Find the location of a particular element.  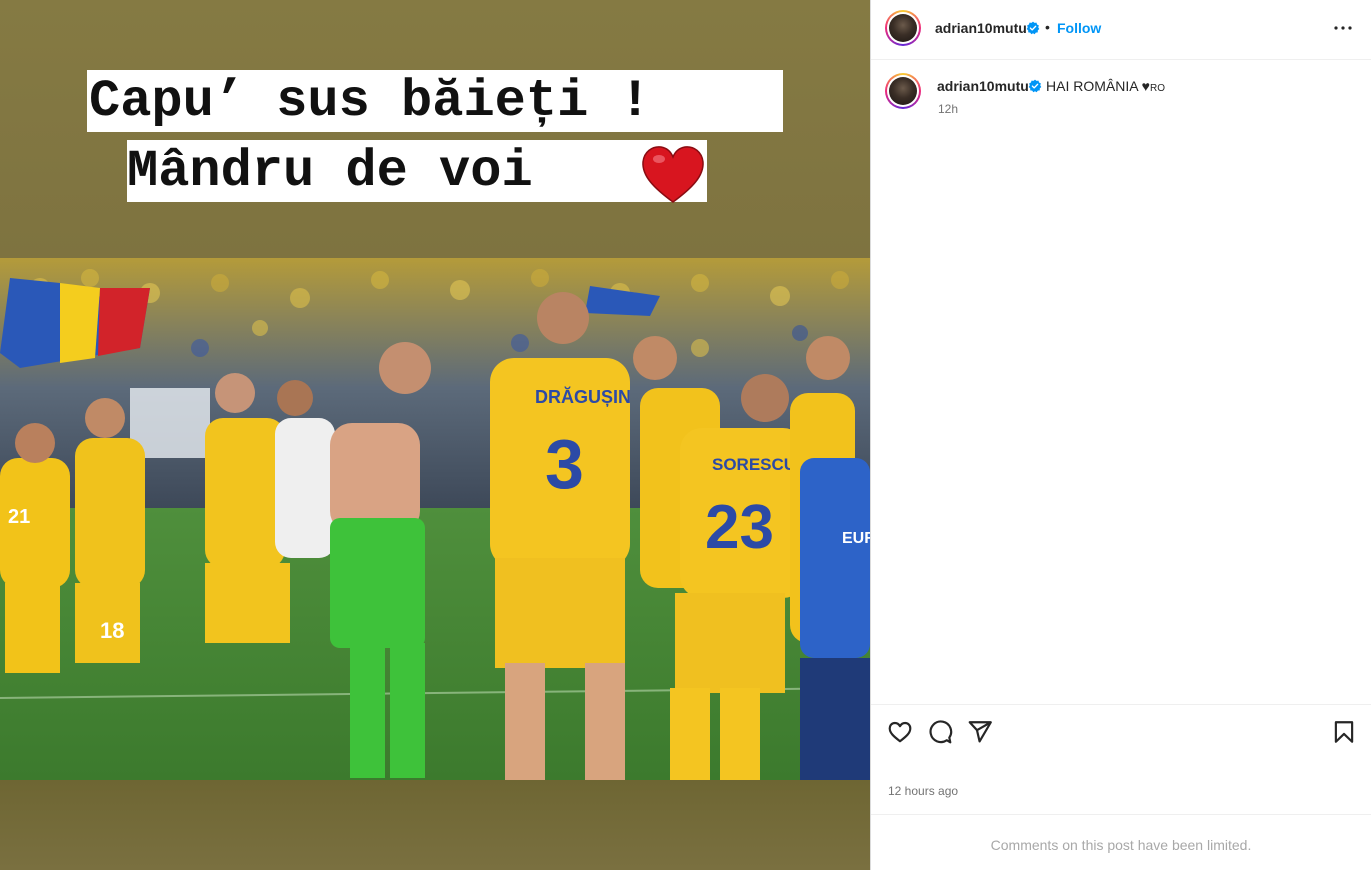

jersey-name-sorescu: SORESCU is located at coordinates (754, 464).